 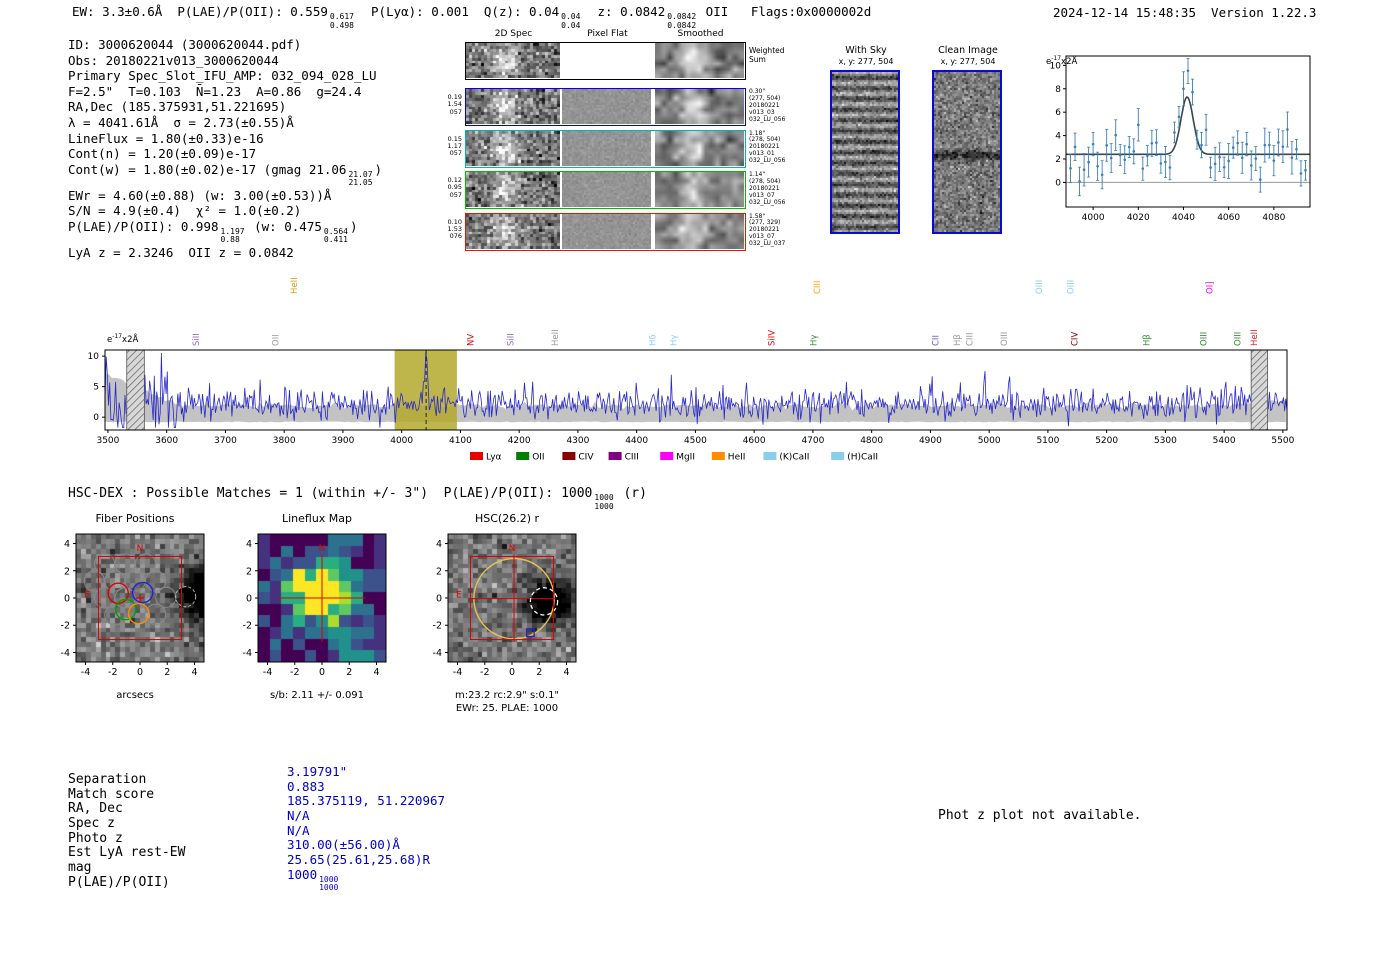 What do you see at coordinates (119, 882) in the screenshot?
I see `match-row-label: P(LAE)/P(OII)` at bounding box center [119, 882].